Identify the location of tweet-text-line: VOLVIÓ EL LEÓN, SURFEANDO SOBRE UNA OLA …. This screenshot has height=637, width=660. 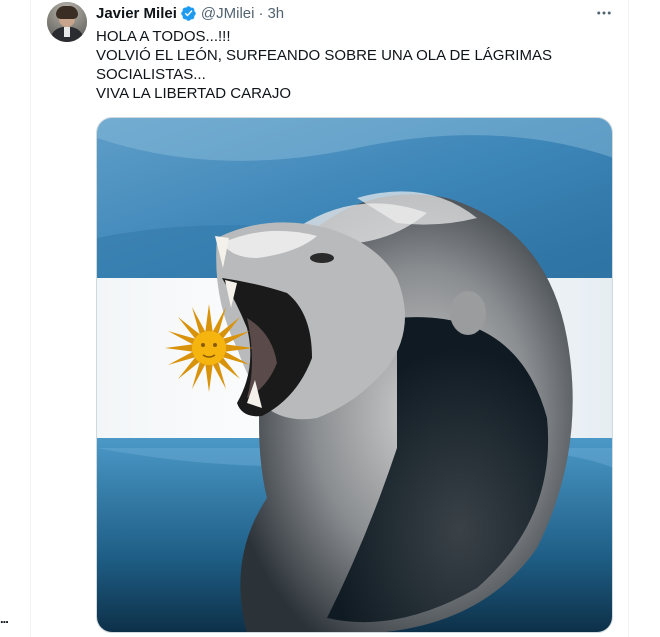
(324, 55).